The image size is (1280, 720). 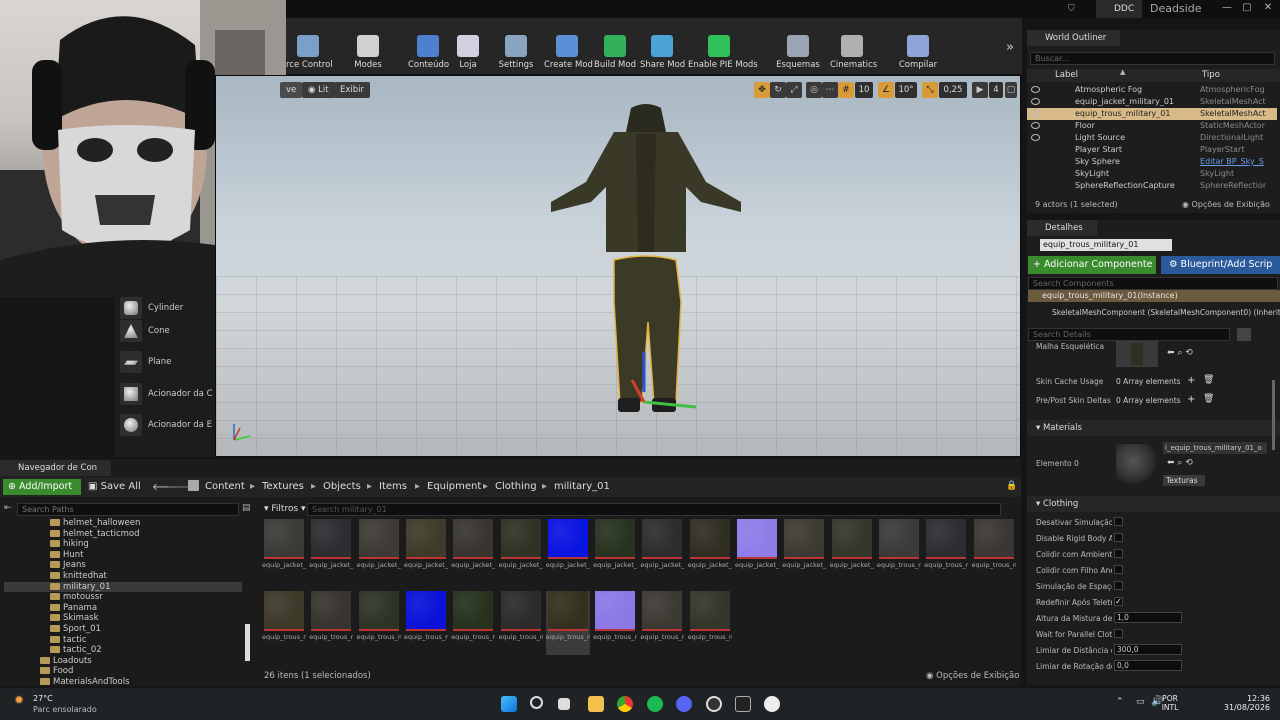 What do you see at coordinates (1140, 702) in the screenshot?
I see `network-icon: ▭` at bounding box center [1140, 702].